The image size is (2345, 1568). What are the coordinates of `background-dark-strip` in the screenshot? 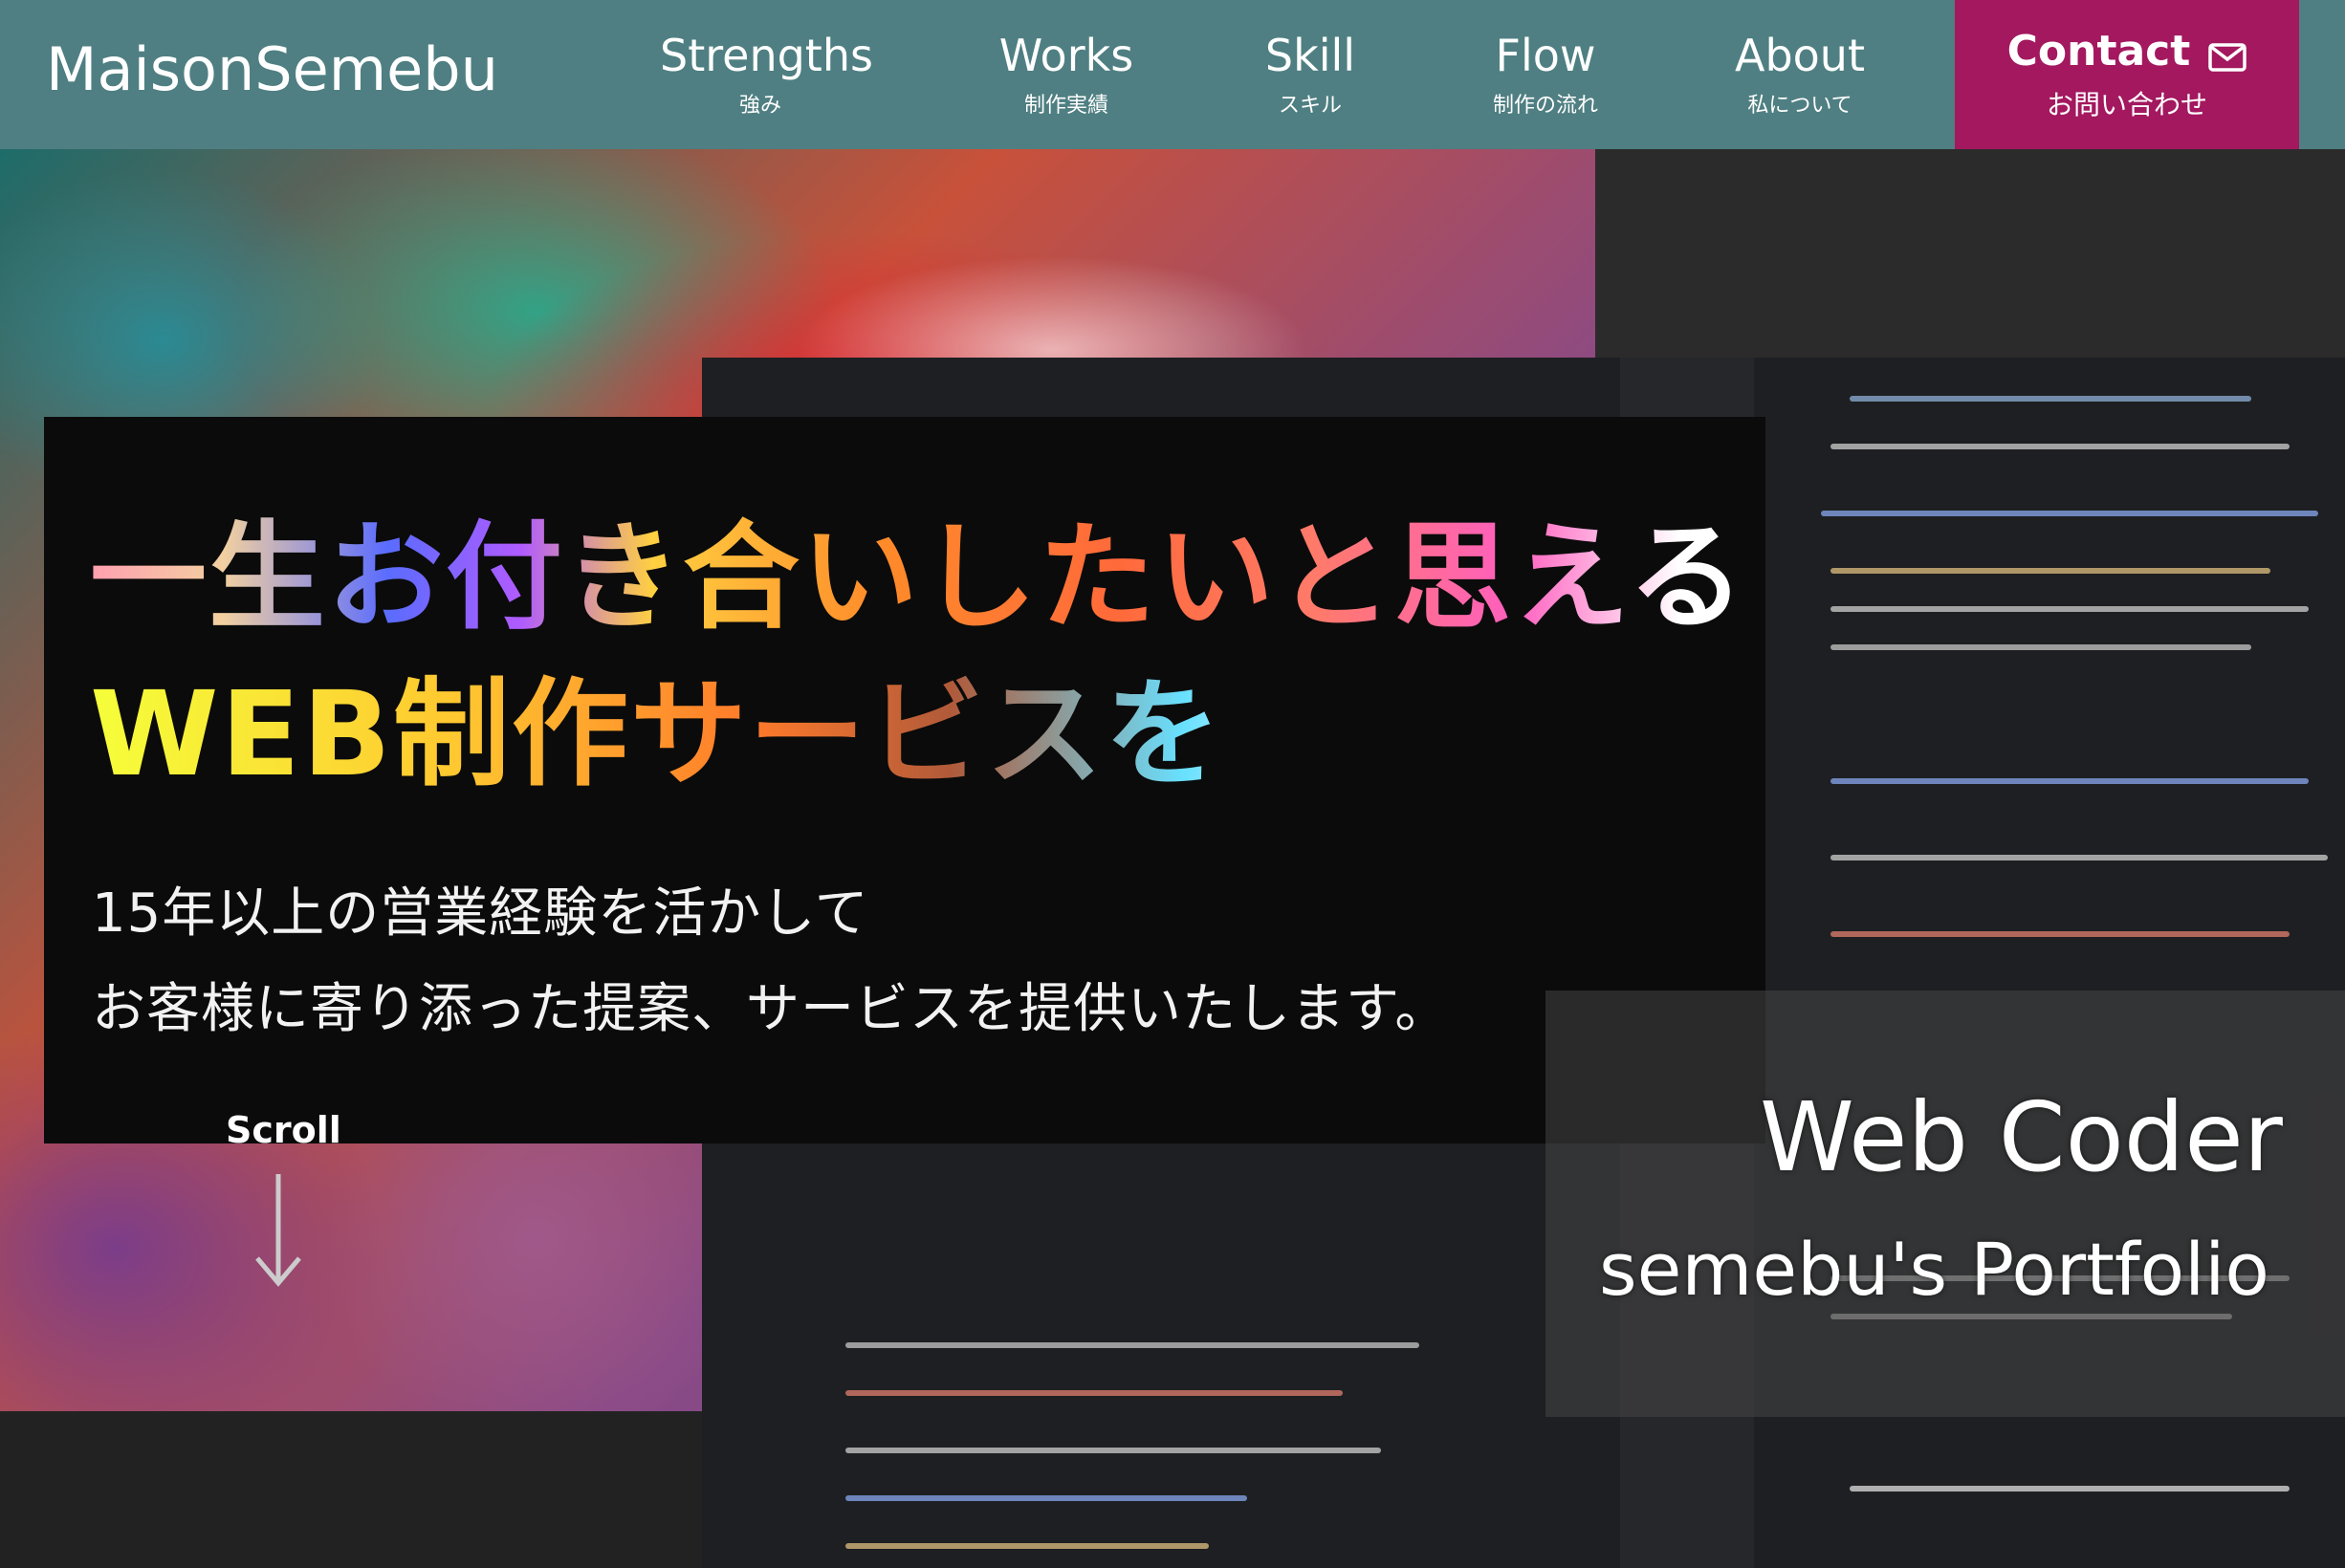 It's located at (351, 1489).